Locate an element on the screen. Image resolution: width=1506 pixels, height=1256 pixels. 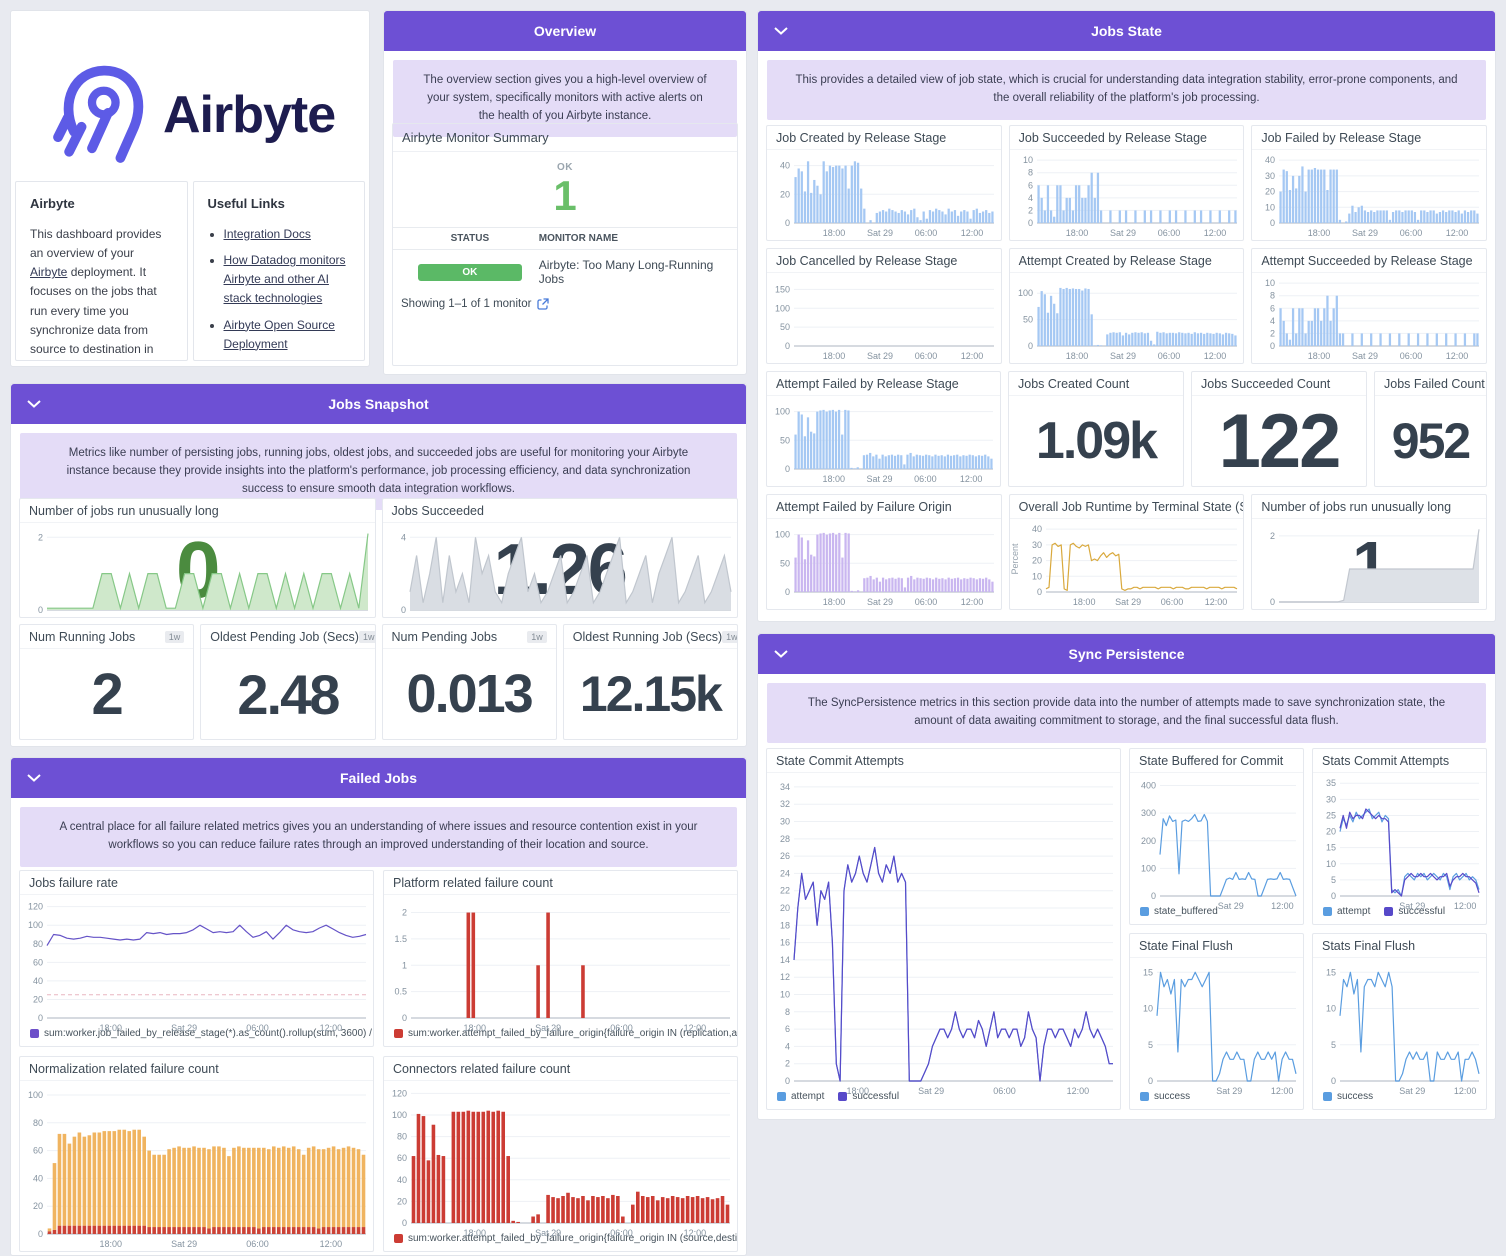
svg-text: 120 is located at coordinates (35, 907).